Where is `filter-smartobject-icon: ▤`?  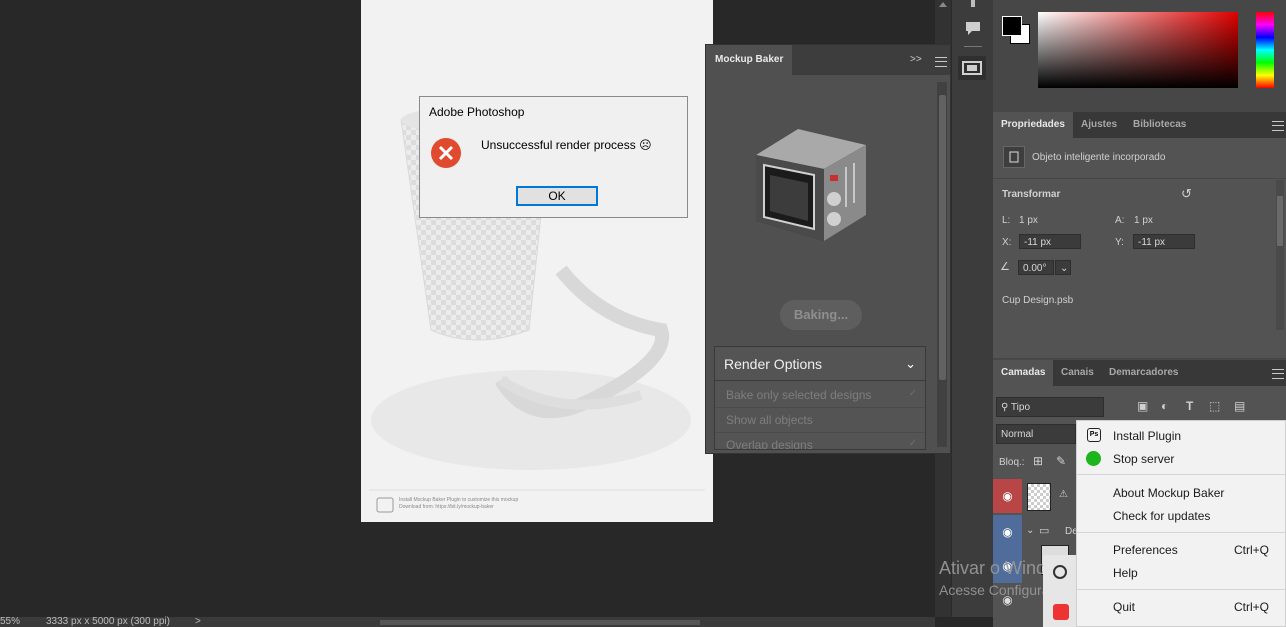
filter-smartobject-icon: ▤ is located at coordinates (1239, 406).